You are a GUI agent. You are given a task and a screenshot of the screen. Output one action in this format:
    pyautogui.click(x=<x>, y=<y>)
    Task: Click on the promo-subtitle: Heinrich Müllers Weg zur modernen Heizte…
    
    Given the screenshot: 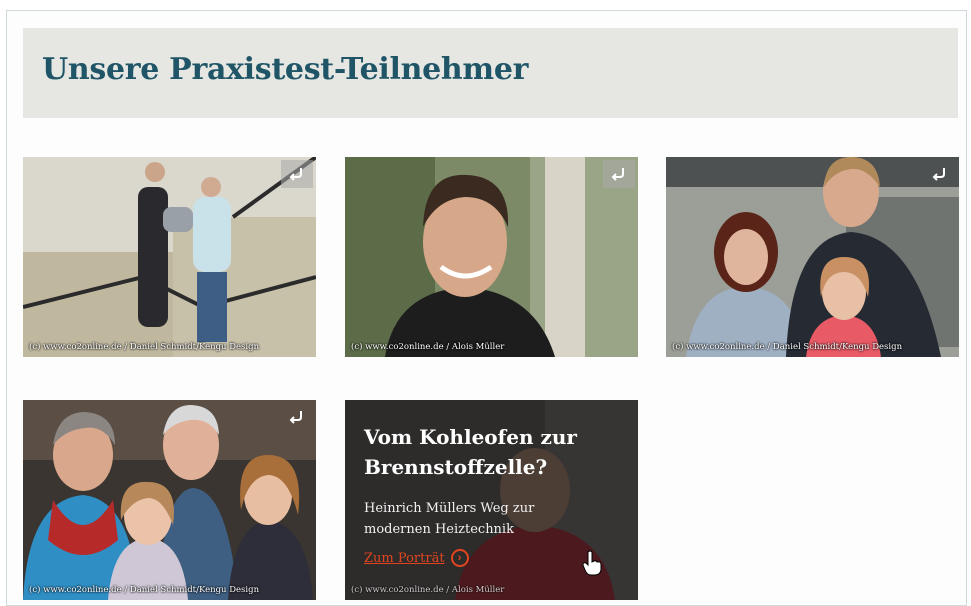 What is the action you would take?
    pyautogui.click(x=449, y=519)
    